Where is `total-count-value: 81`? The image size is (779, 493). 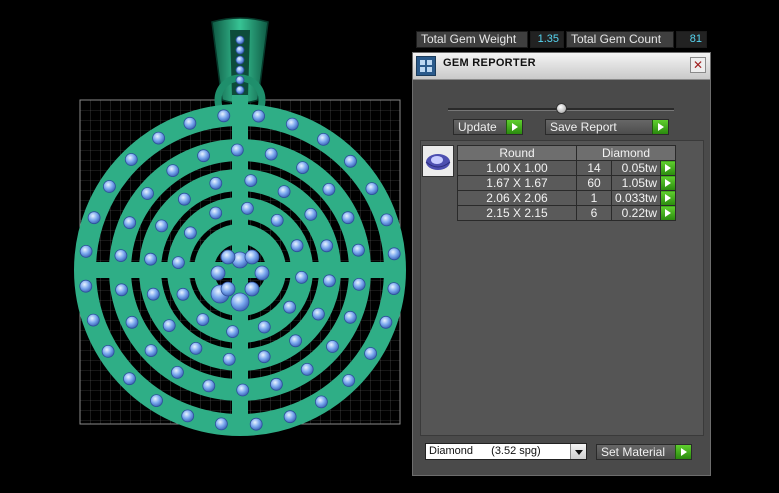 total-count-value: 81 is located at coordinates (691, 39).